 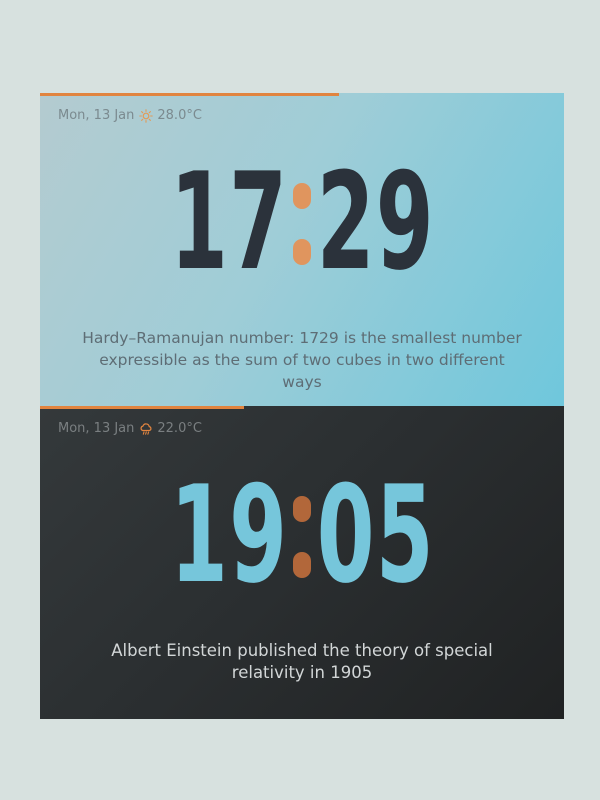 I want to click on hours: 19, so click(x=228, y=535).